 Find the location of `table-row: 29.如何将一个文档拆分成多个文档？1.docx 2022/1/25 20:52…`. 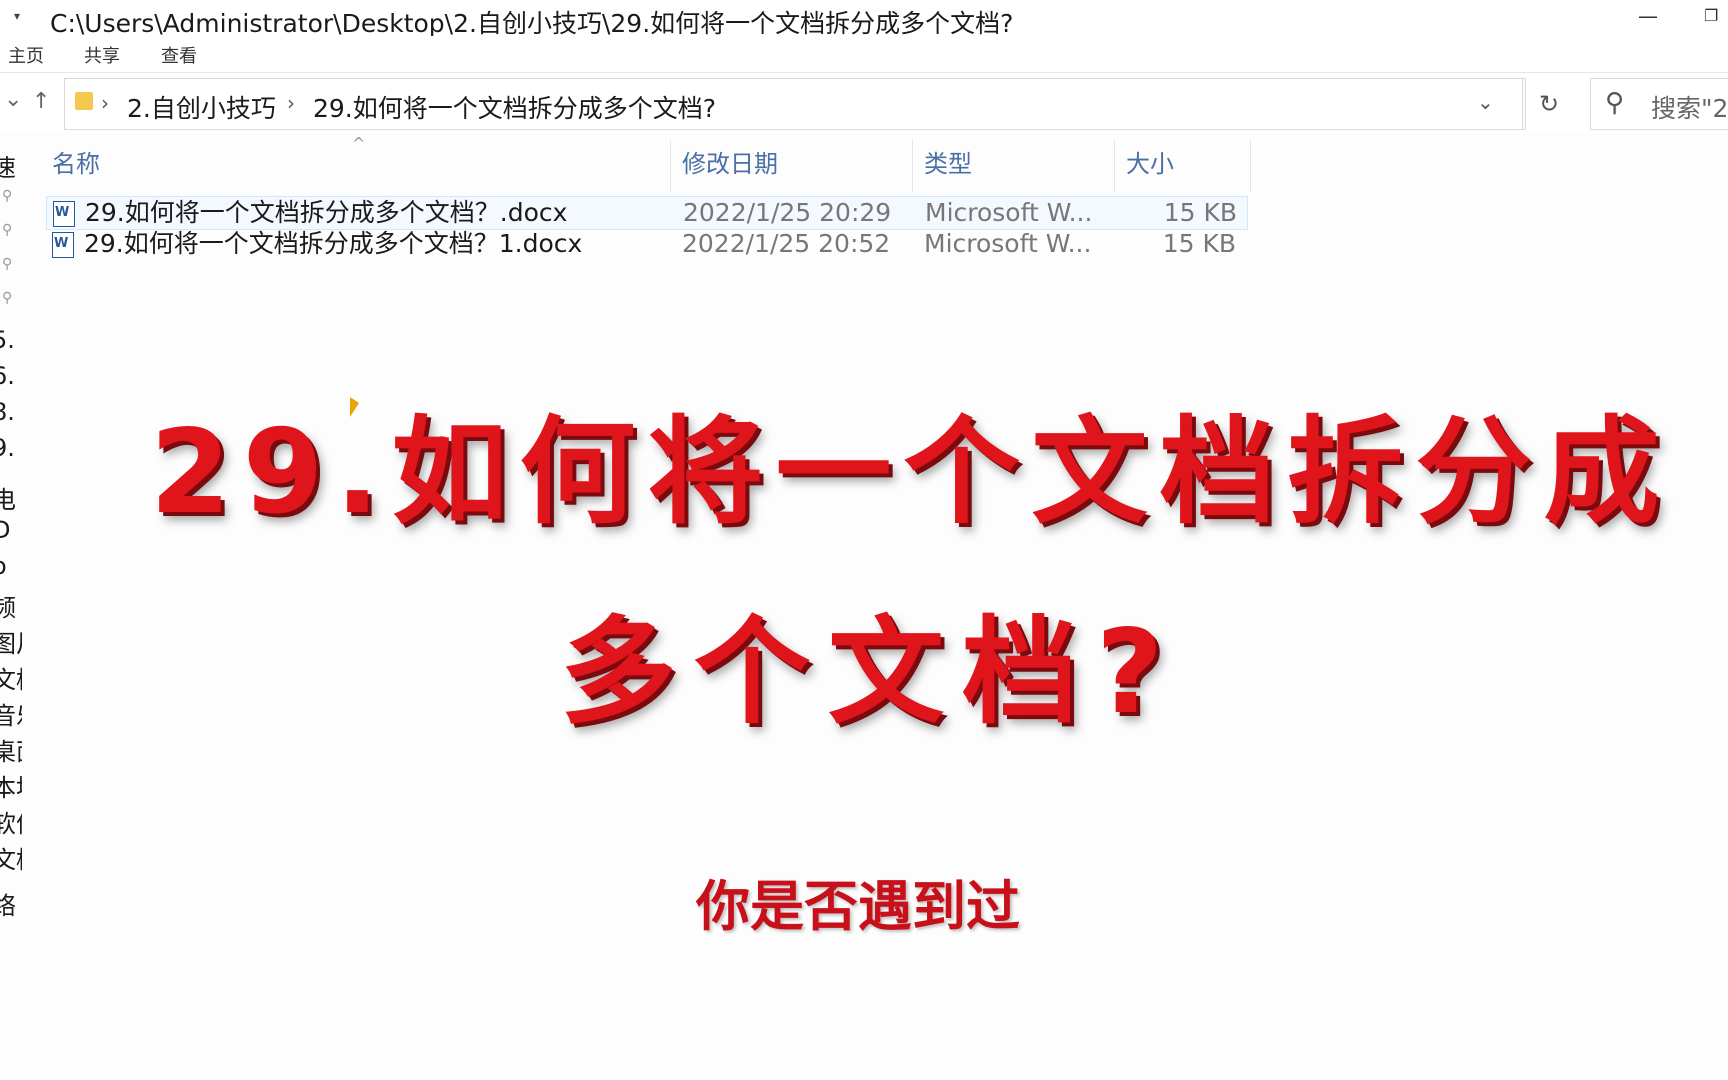

table-row: 29.如何将一个文档拆分成多个文档？1.docx 2022/1/25 20:52… is located at coordinates (646, 244).